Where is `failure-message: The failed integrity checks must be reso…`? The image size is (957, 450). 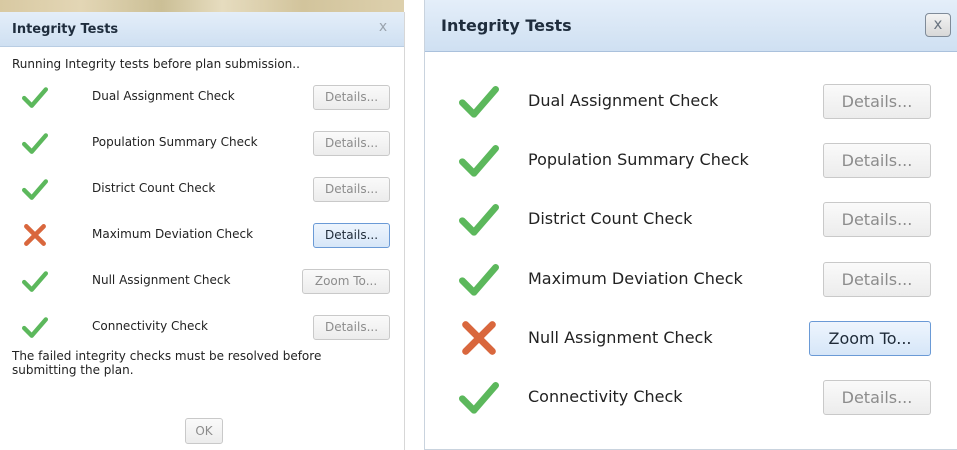 failure-message: The failed integrity checks must be reso… is located at coordinates (167, 363).